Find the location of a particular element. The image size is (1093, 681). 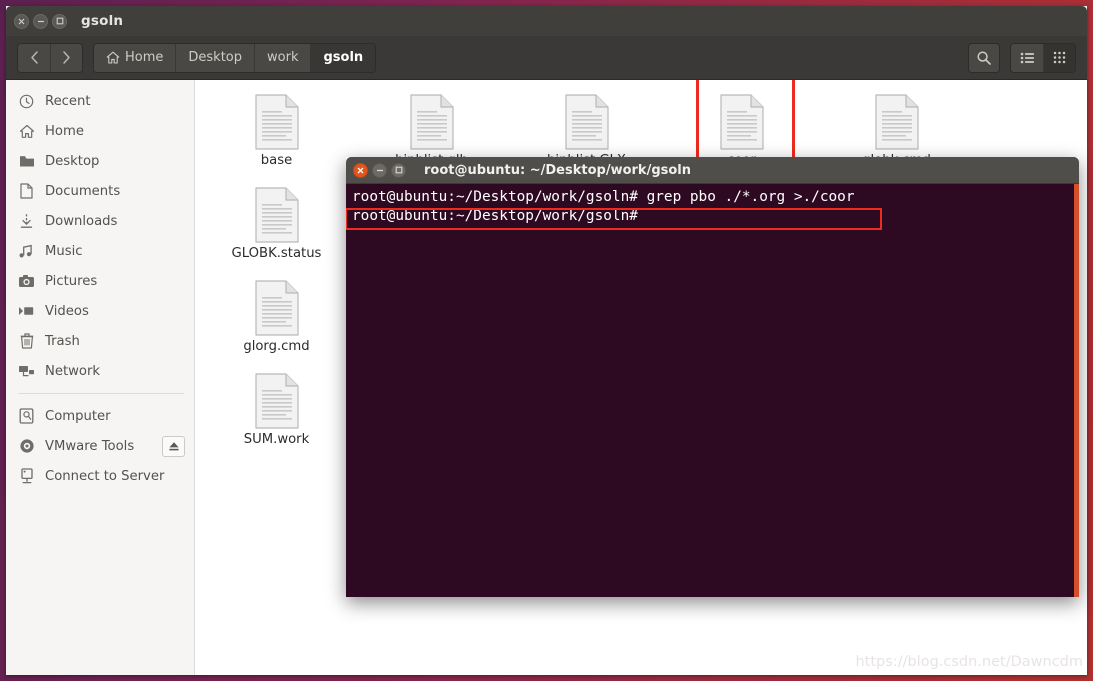

sidebar-item-label: Trash is located at coordinates (62, 341).